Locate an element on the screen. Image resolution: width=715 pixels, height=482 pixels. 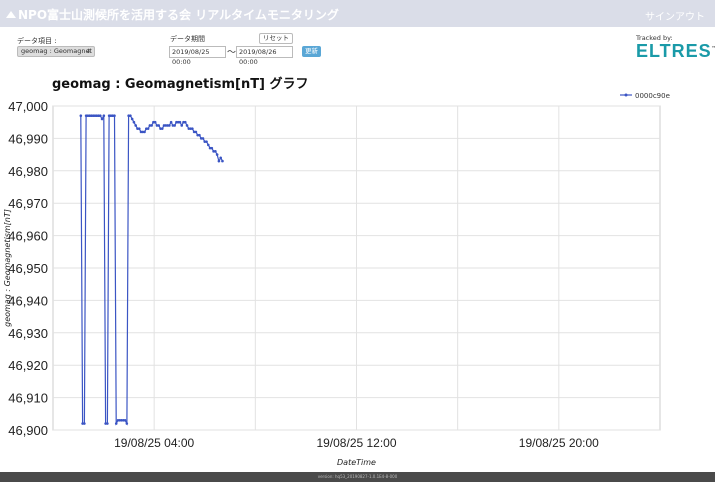
y-tick-label: 46,930 is located at coordinates (28, 333).